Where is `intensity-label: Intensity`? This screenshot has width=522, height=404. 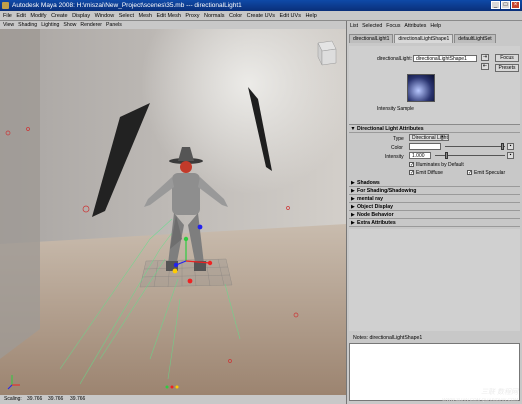
intensity-label: Intensity is located at coordinates (394, 157).